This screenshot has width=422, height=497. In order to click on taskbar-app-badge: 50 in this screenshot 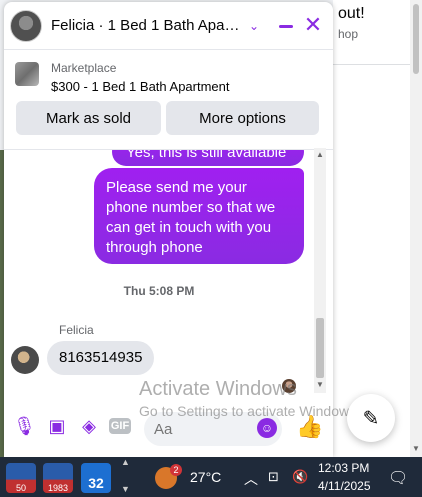, I will do `click(20, 488)`.